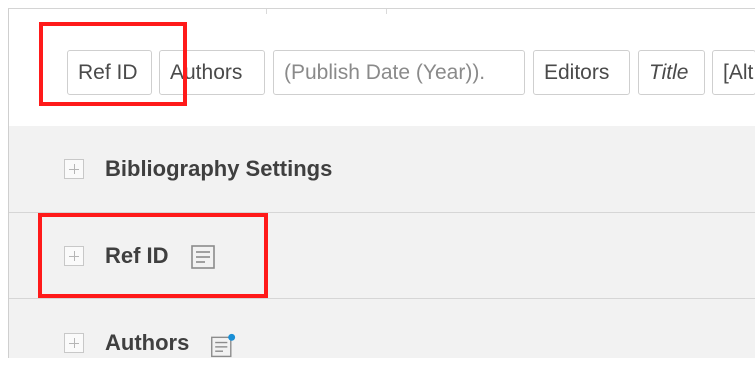 Image resolution: width=755 pixels, height=384 pixels. Describe the element at coordinates (137, 255) in the screenshot. I see `row-label: Ref ID` at that location.